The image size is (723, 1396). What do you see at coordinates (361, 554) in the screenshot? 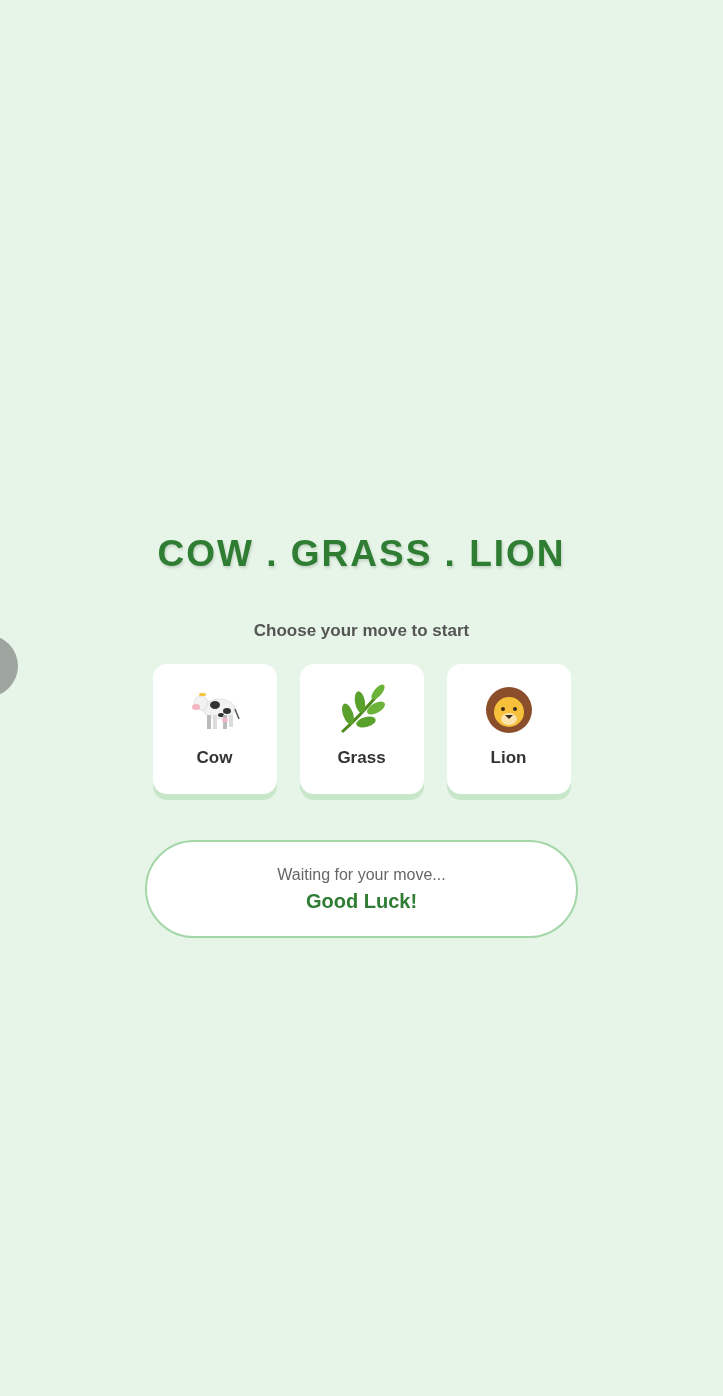
I see `game-title: COW . GRASS . LION` at bounding box center [361, 554].